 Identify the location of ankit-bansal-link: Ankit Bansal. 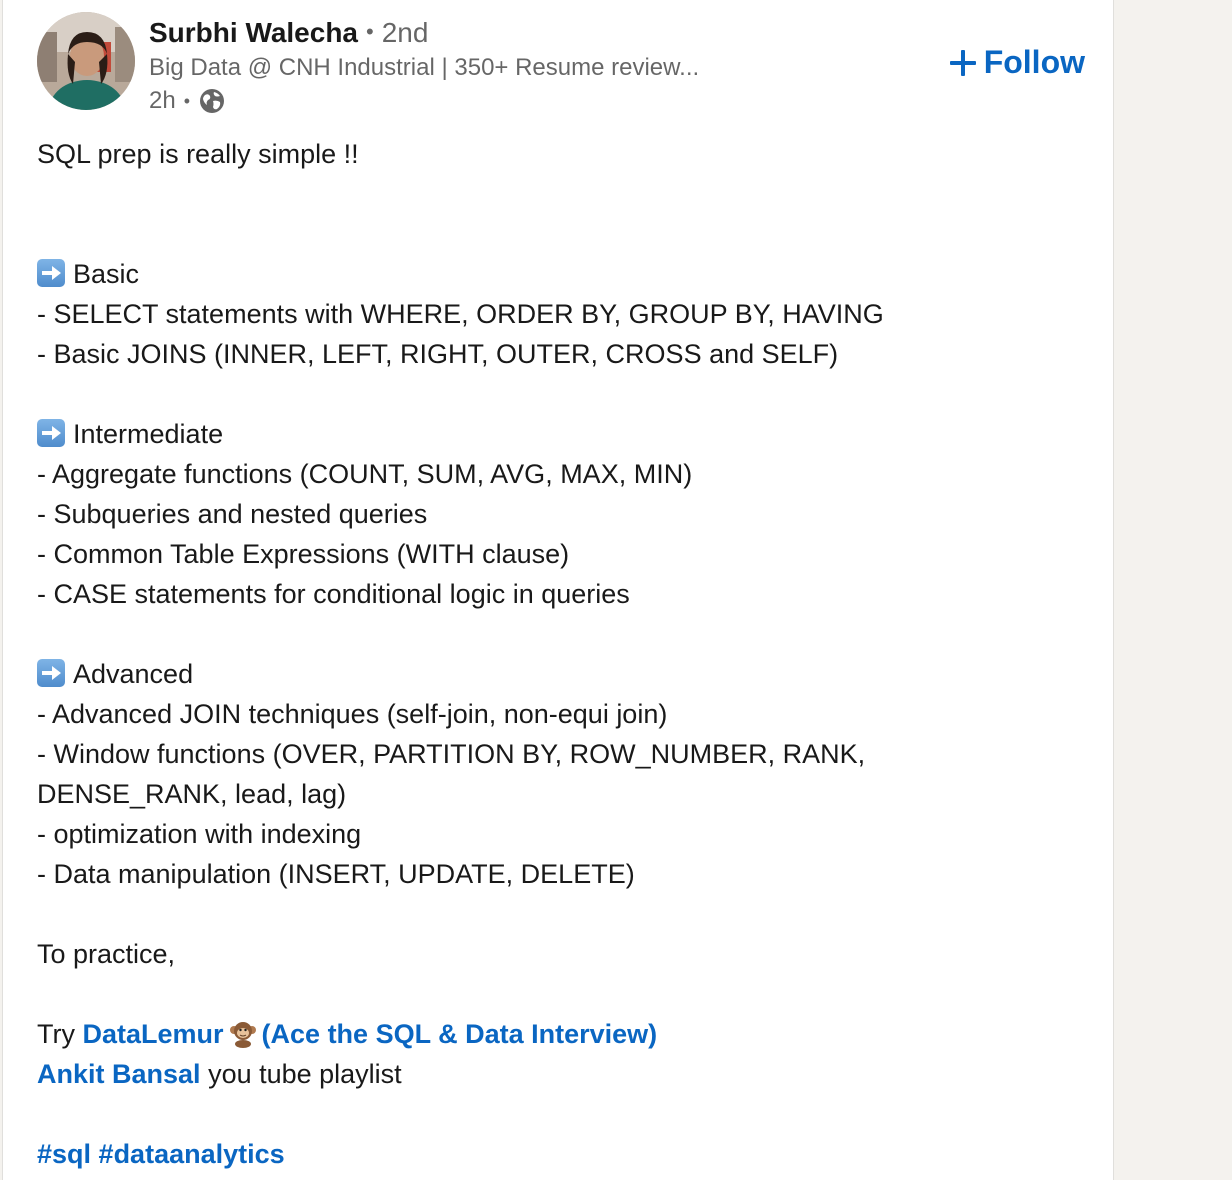
(119, 1074).